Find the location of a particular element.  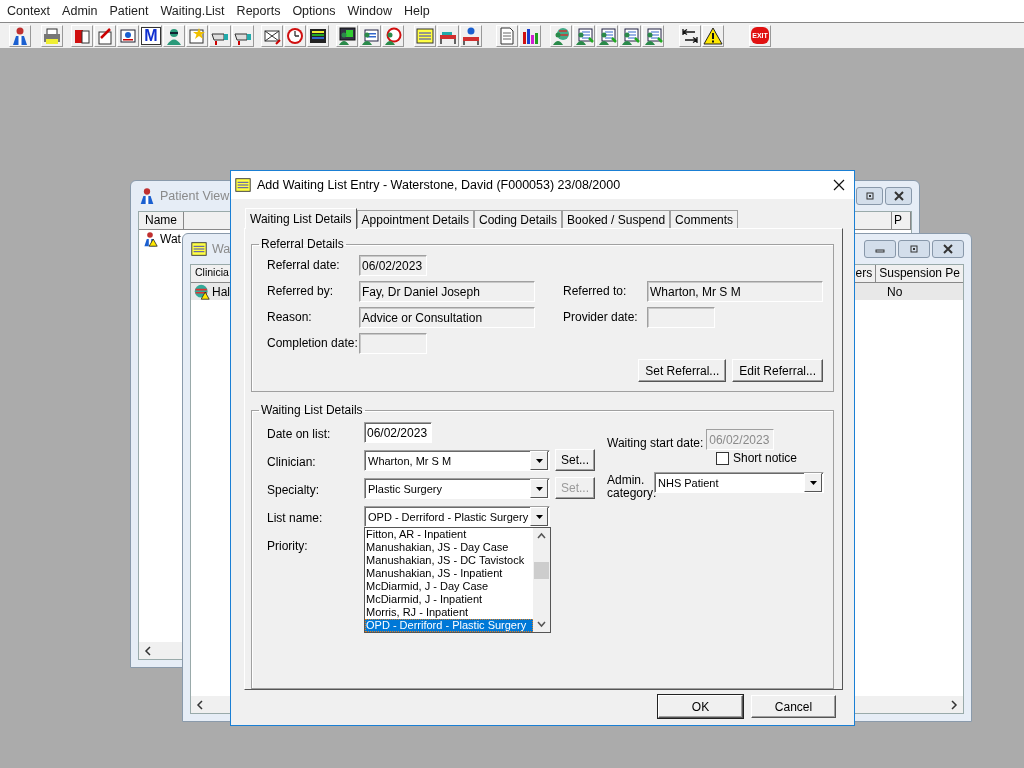

window-title: Patient View is located at coordinates (195, 196).